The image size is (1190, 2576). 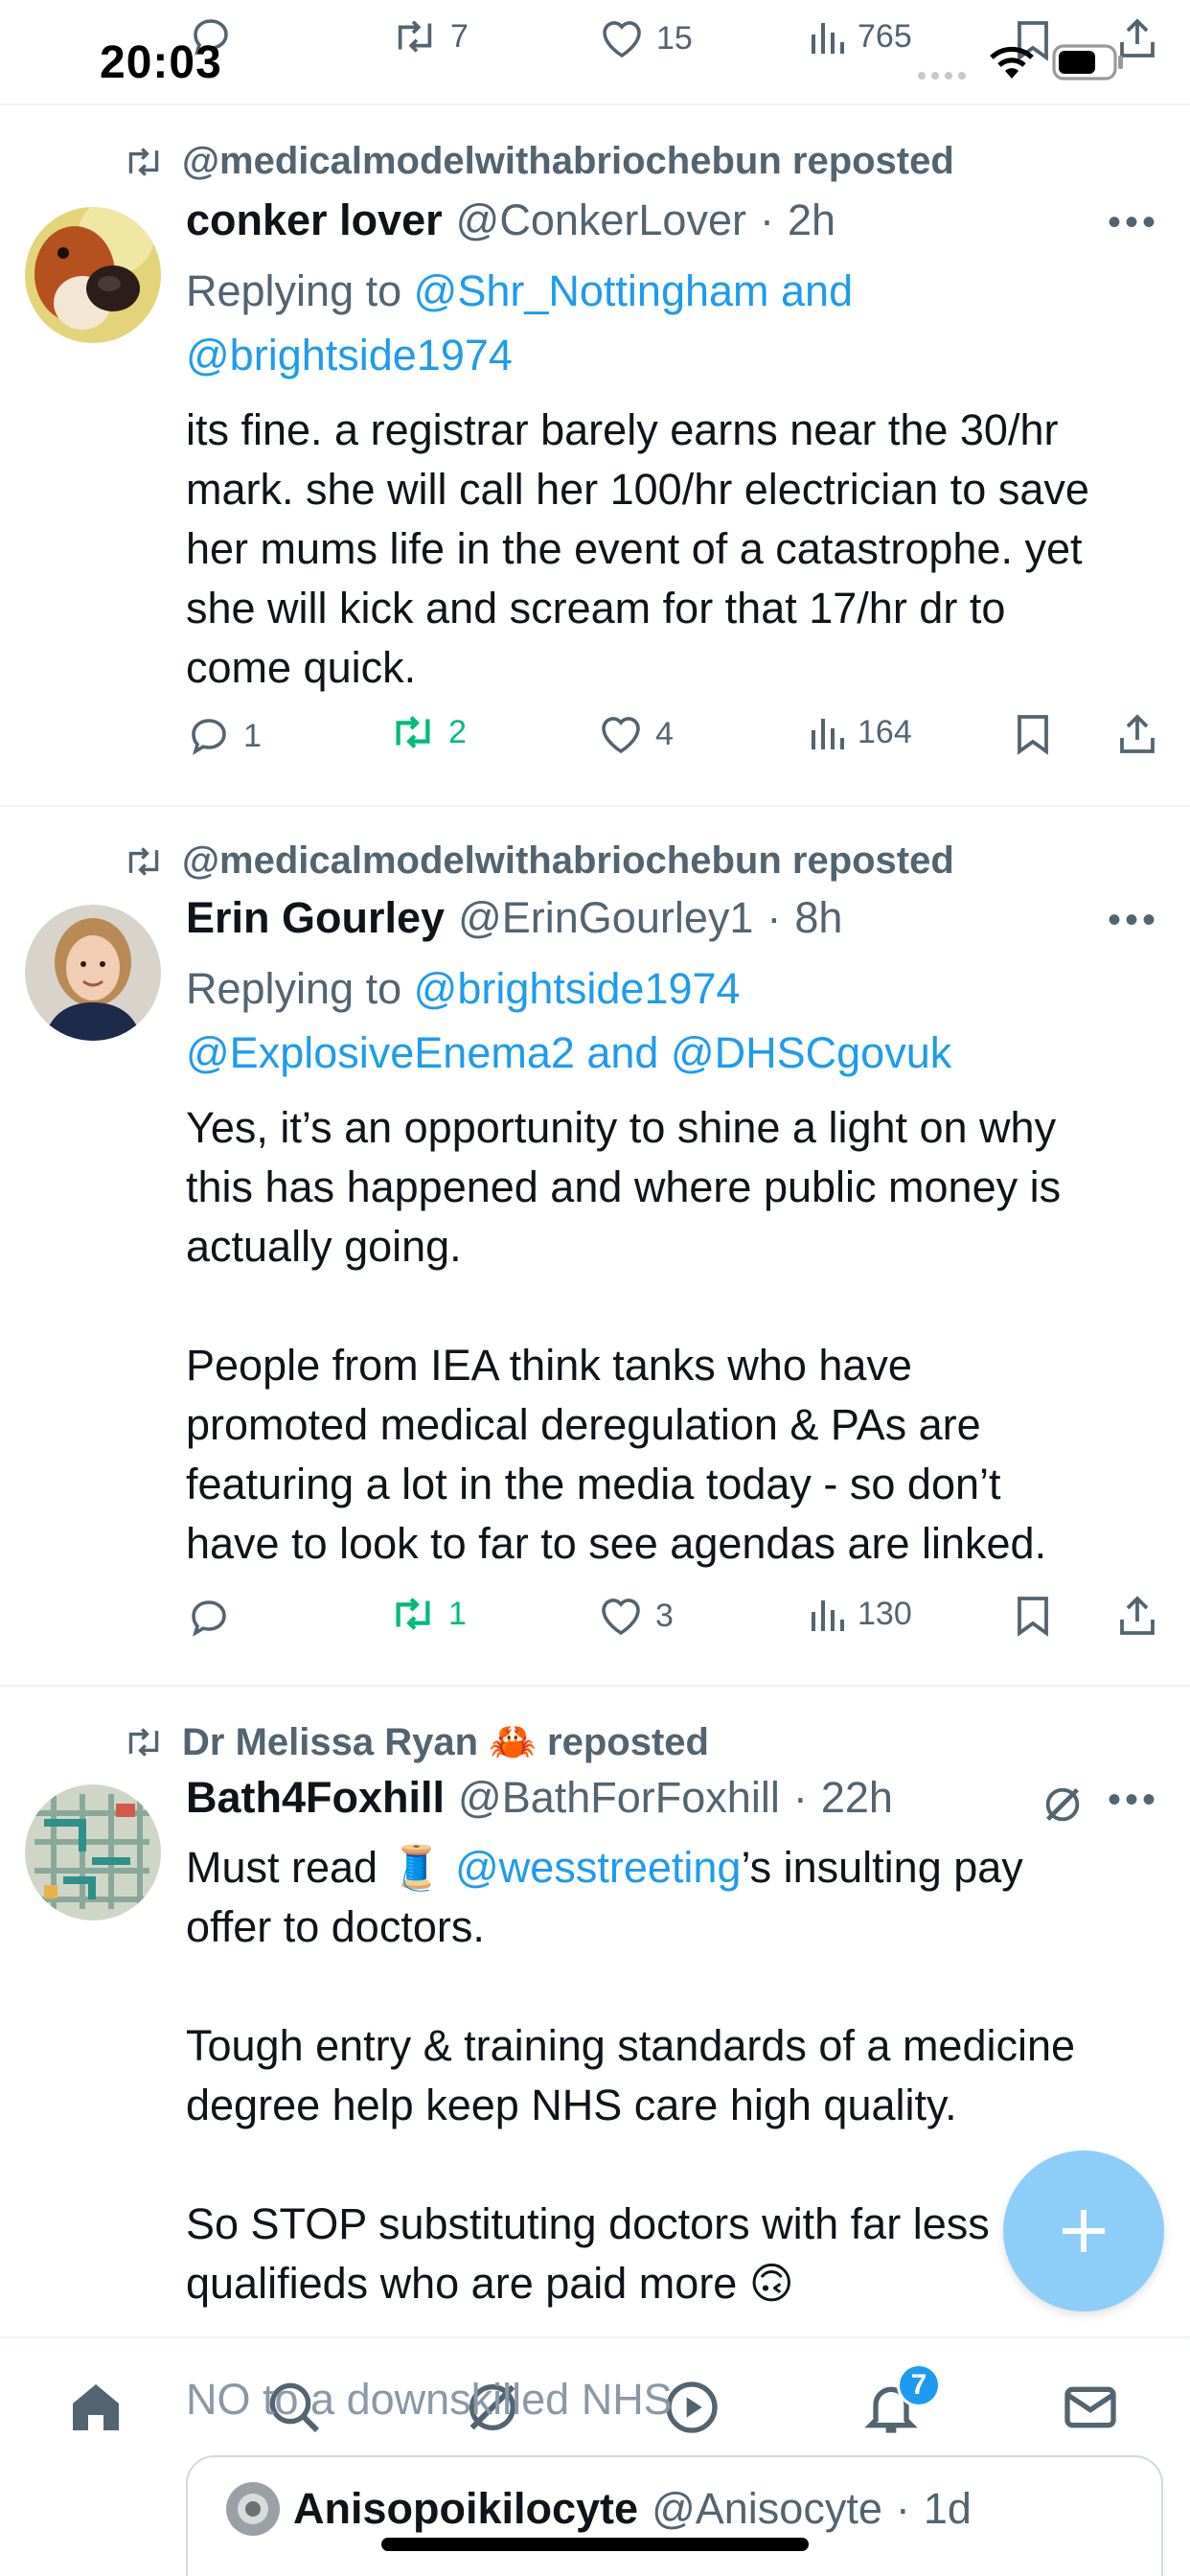 I want to click on author-handle: @ConkerLover, so click(x=601, y=220).